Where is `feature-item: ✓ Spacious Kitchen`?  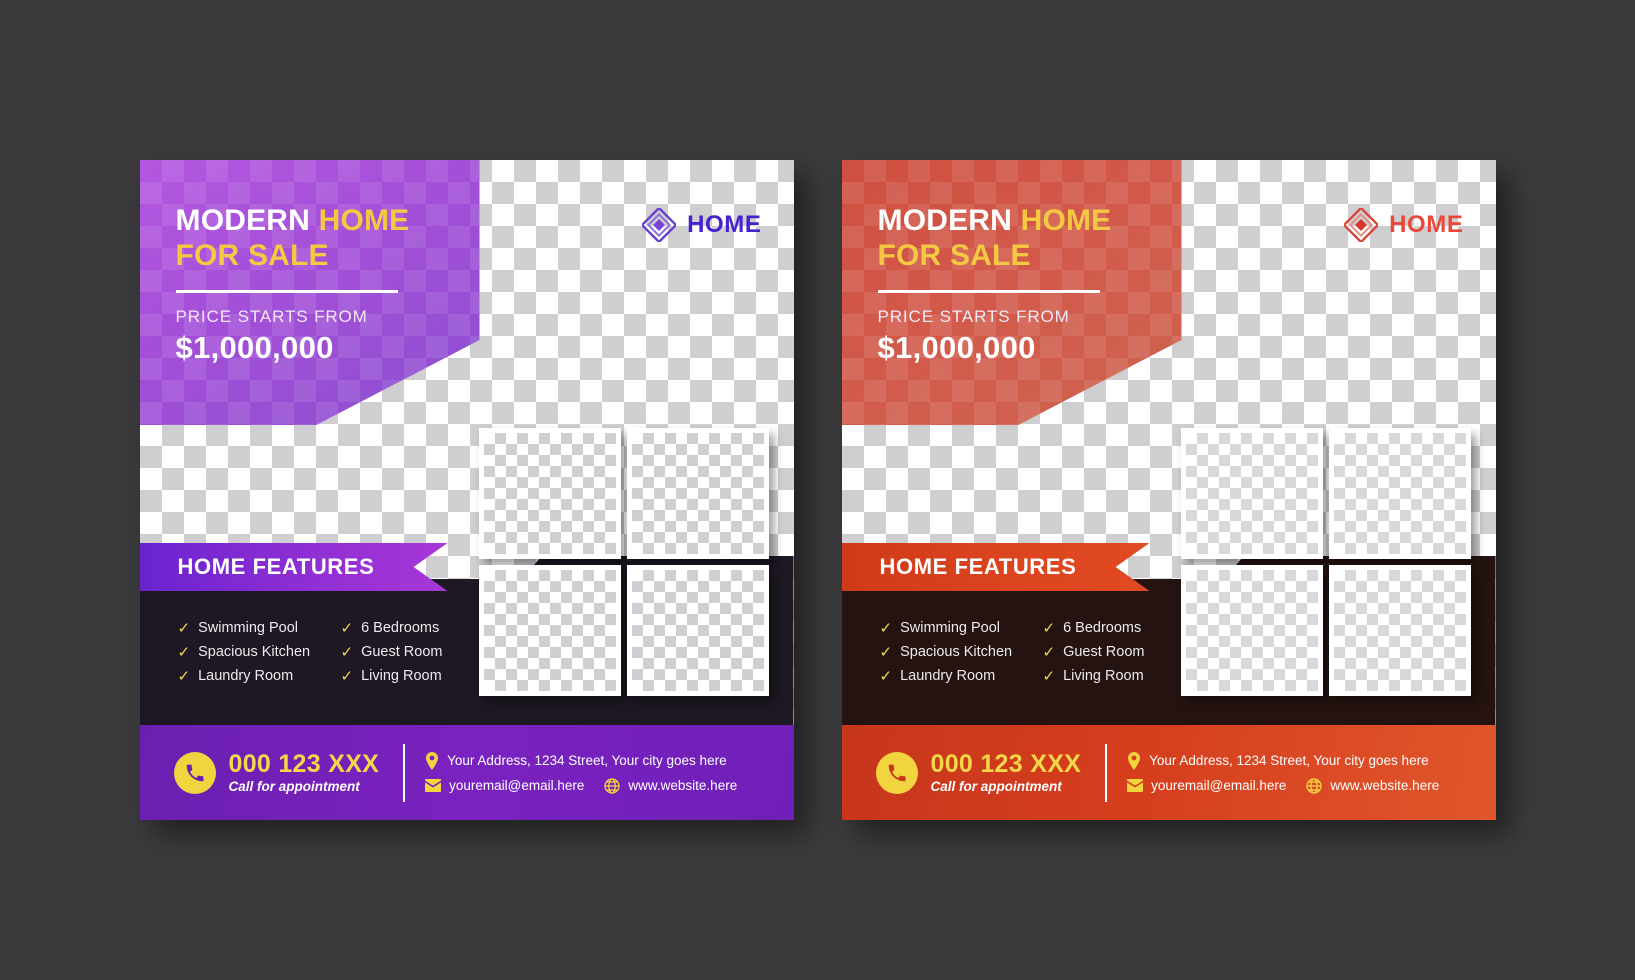 feature-item: ✓ Spacious Kitchen is located at coordinates (252, 652).